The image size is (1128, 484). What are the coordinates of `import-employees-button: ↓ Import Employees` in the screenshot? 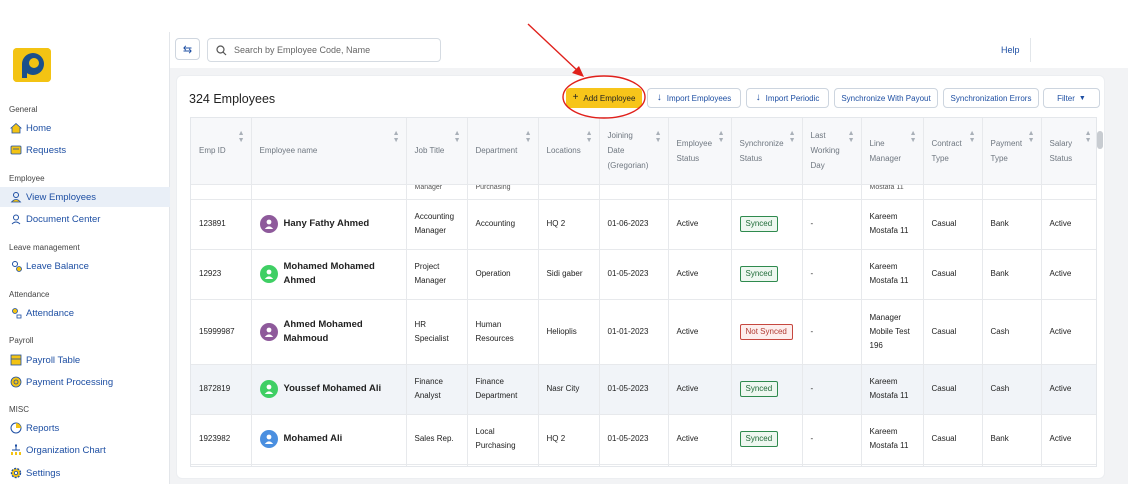 It's located at (694, 98).